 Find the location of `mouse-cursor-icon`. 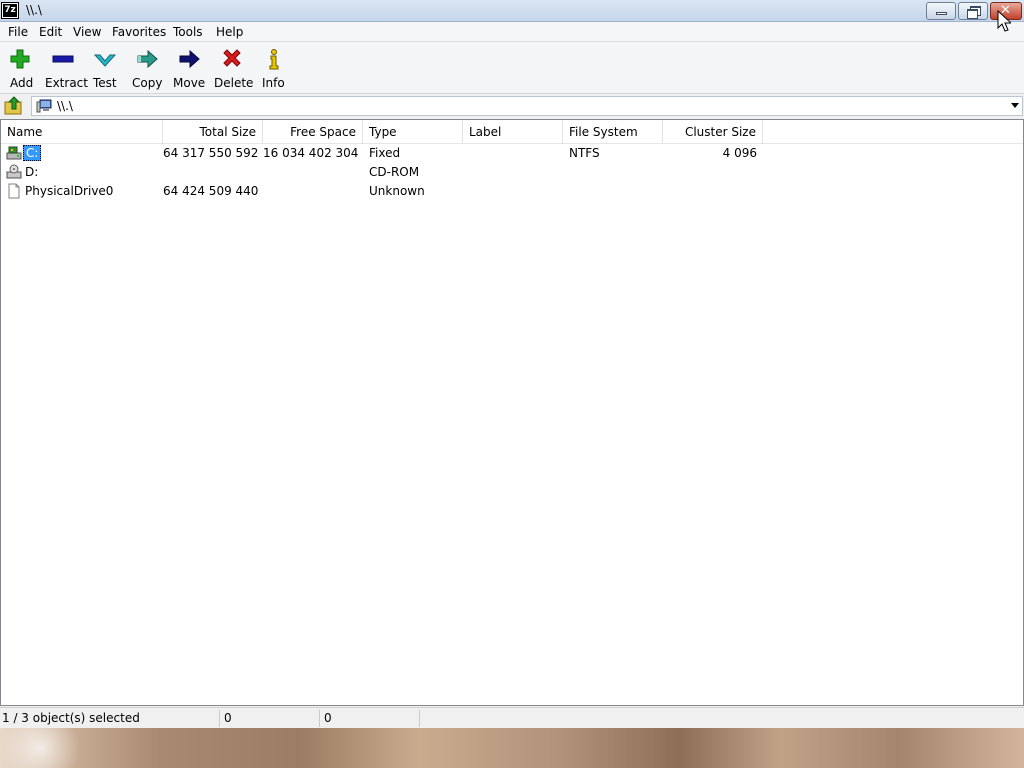

mouse-cursor-icon is located at coordinates (1004, 21).